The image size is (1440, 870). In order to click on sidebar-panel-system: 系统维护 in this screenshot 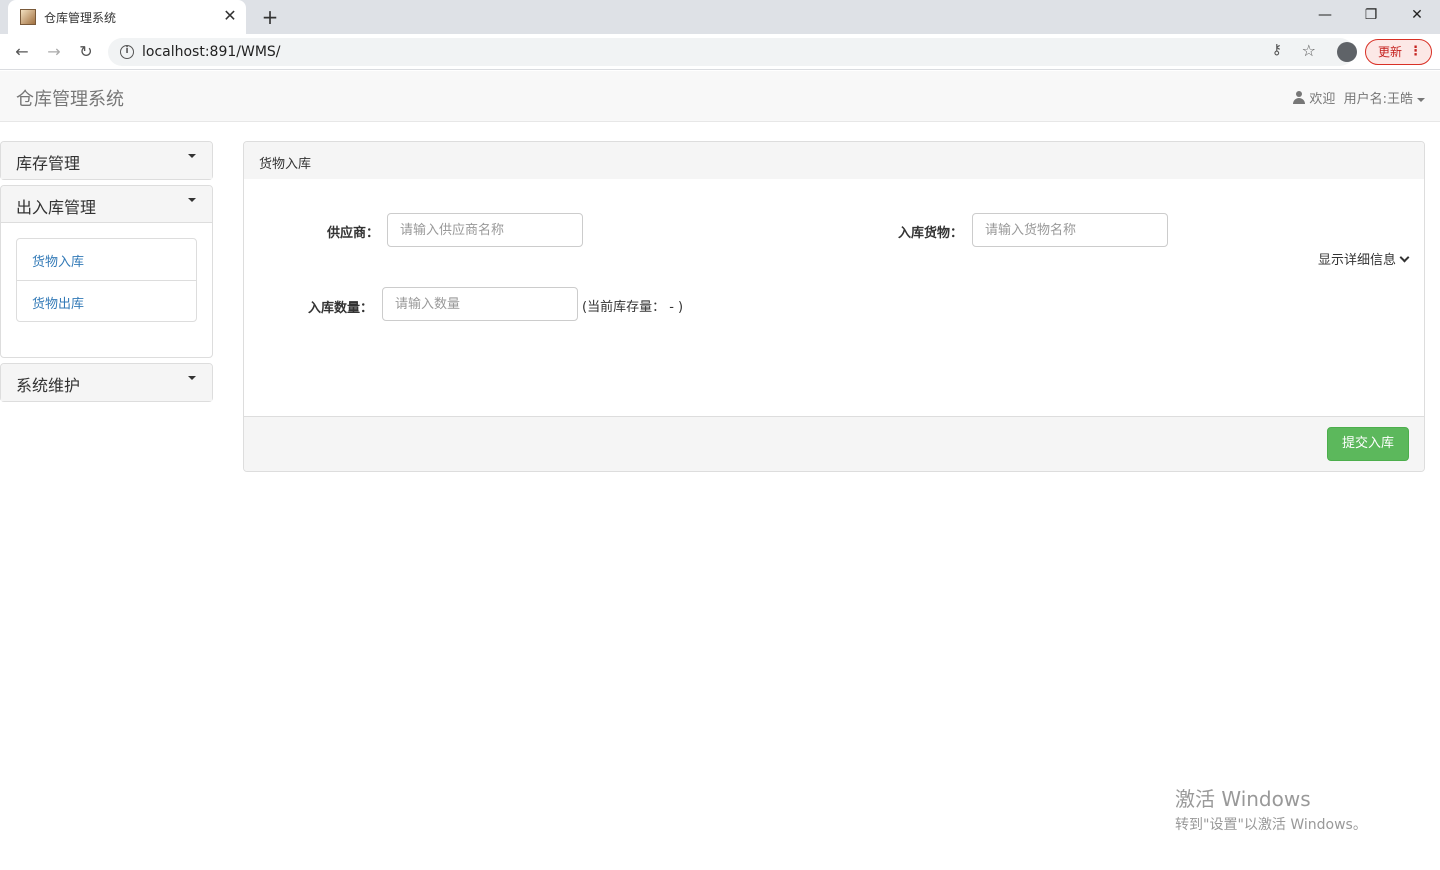, I will do `click(106, 382)`.